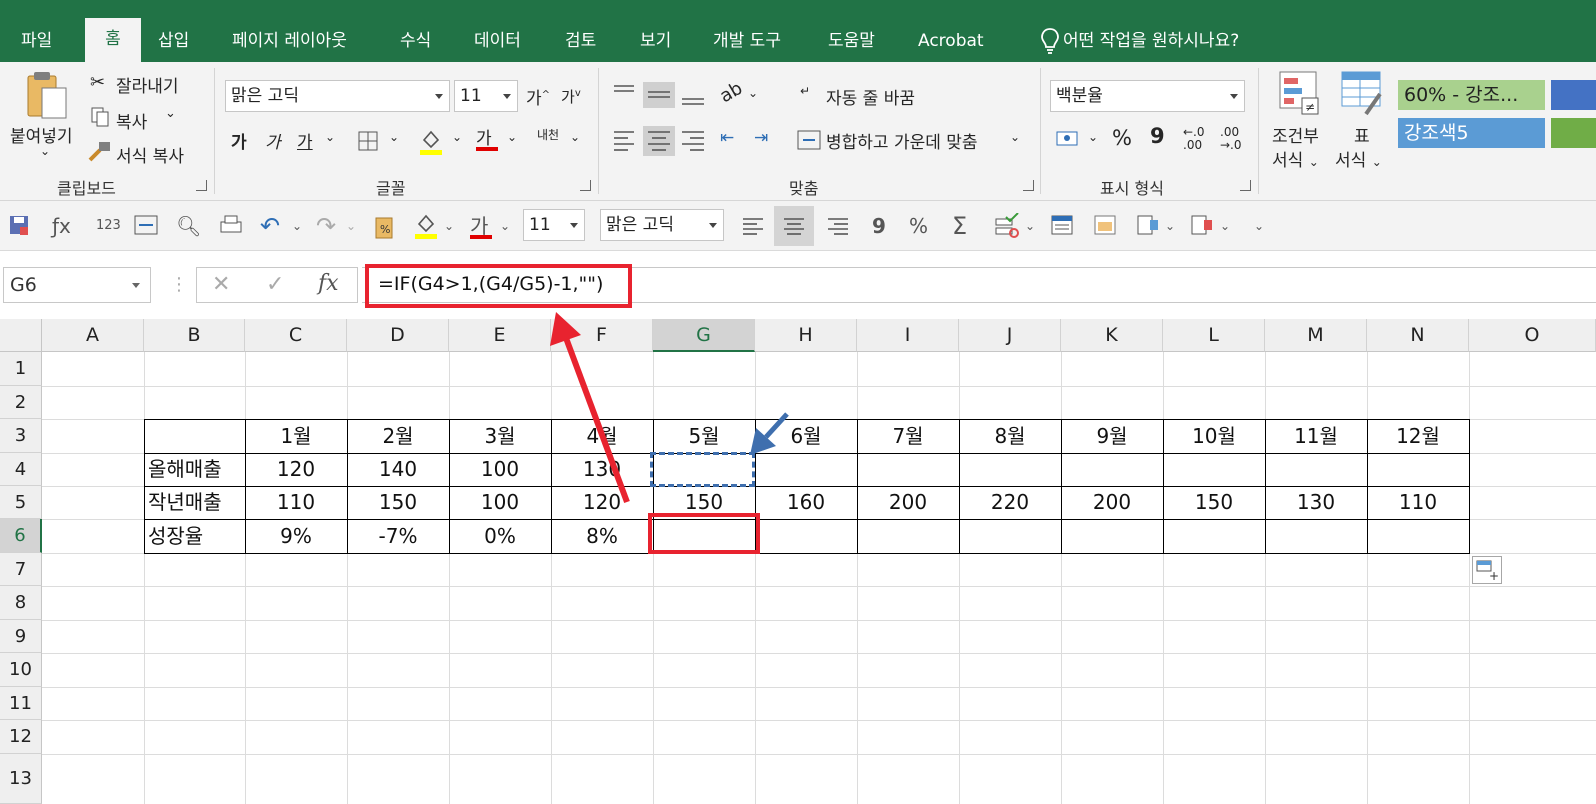 The image size is (1596, 804). Describe the element at coordinates (1112, 502) in the screenshot. I see `table-cell: 200` at that location.